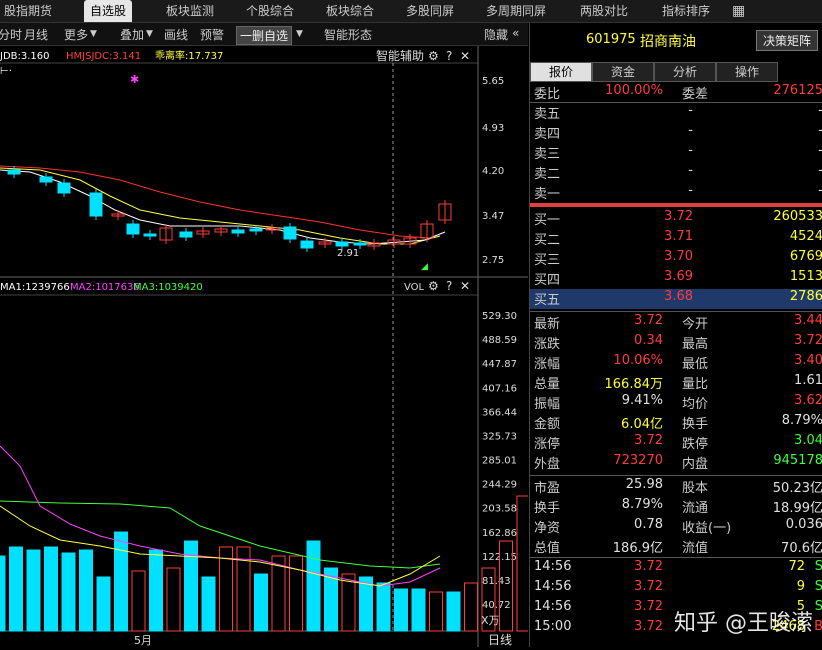 Image resolution: width=822 pixels, height=650 pixels. What do you see at coordinates (805, 296) in the screenshot?
I see `level-volume: 2786` at bounding box center [805, 296].